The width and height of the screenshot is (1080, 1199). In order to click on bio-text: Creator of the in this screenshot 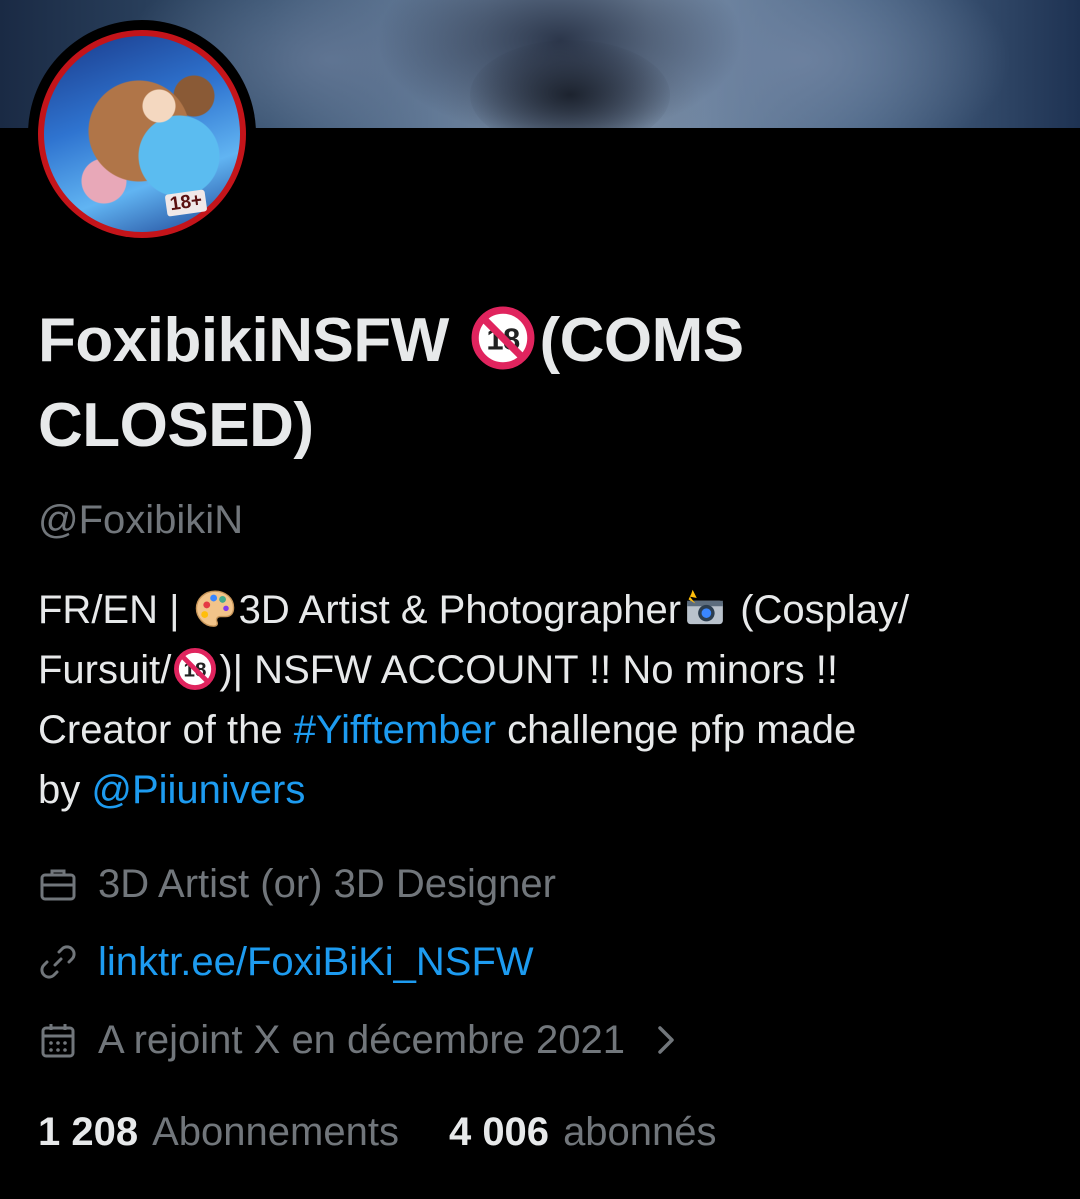, I will do `click(166, 730)`.